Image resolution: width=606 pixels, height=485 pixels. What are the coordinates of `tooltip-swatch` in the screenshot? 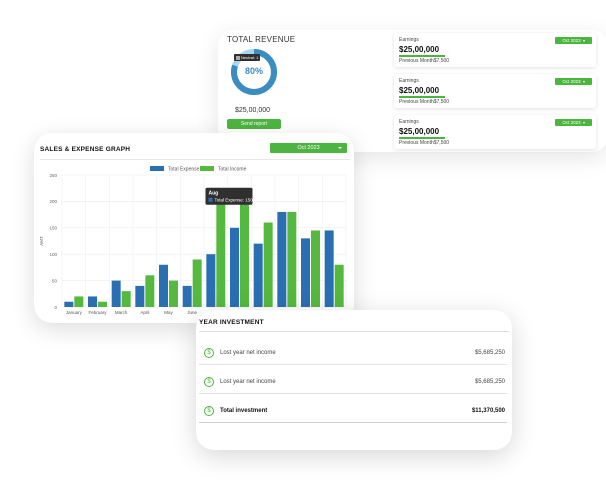 It's located at (238, 57).